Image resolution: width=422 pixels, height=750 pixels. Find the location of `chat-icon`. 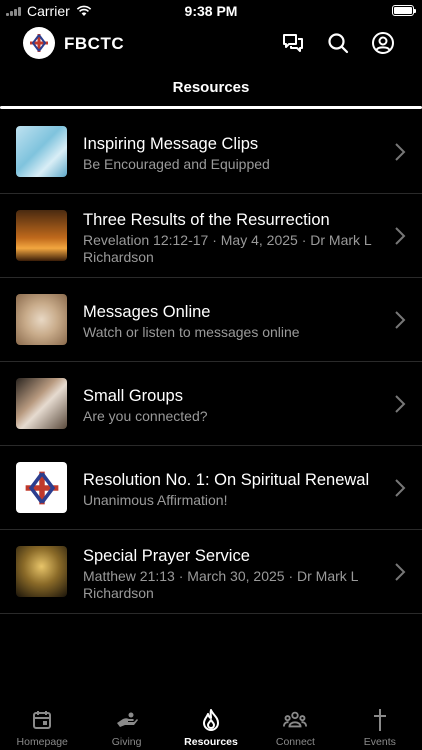

chat-icon is located at coordinates (293, 43).